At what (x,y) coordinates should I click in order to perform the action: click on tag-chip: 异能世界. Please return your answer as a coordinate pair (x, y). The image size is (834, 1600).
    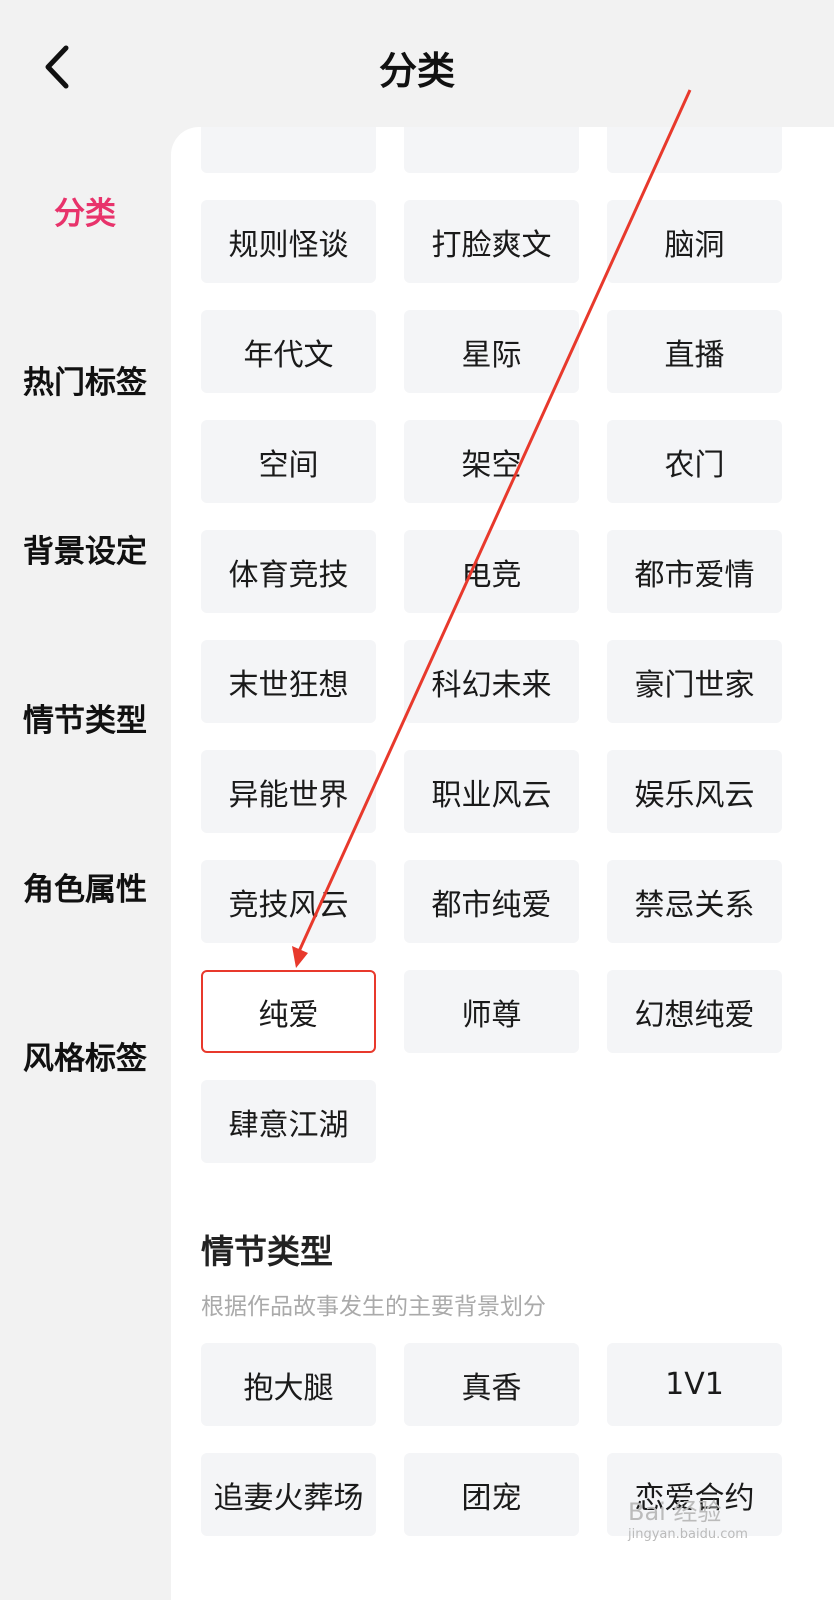
    Looking at the image, I should click on (288, 791).